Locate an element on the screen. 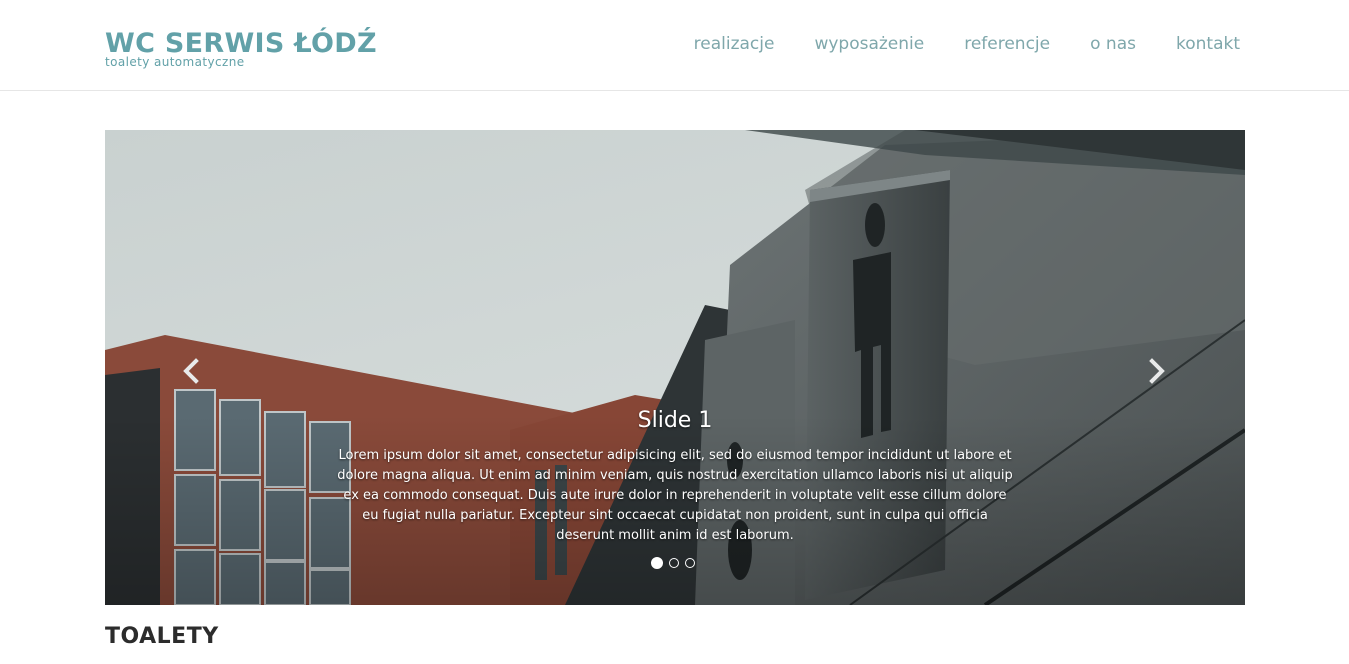 Image resolution: width=1349 pixels, height=664 pixels. chevron-left-icon is located at coordinates (191, 371).